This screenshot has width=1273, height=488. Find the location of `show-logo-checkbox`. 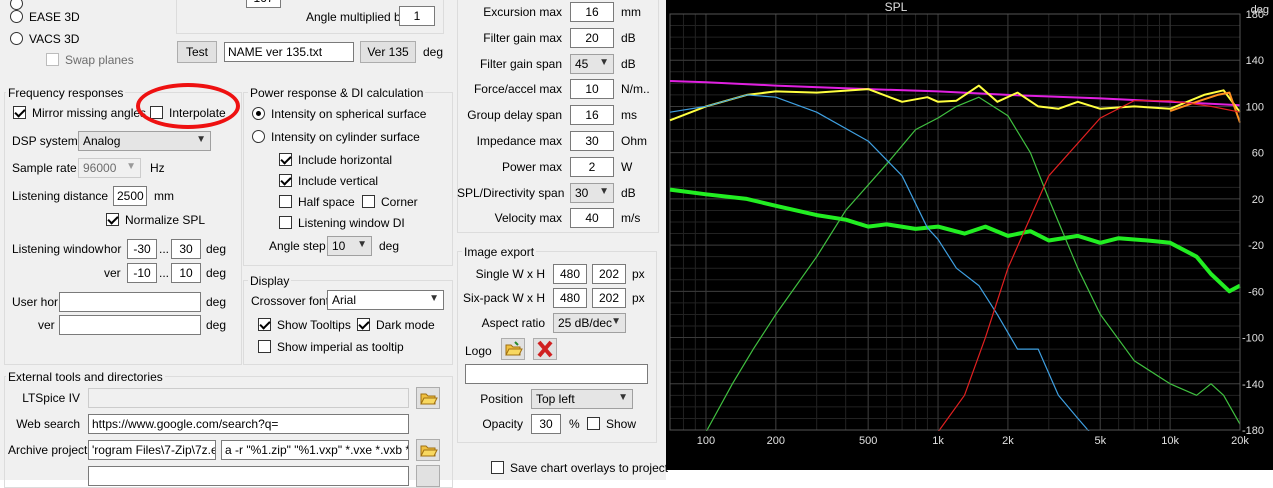

show-logo-checkbox is located at coordinates (593, 423).